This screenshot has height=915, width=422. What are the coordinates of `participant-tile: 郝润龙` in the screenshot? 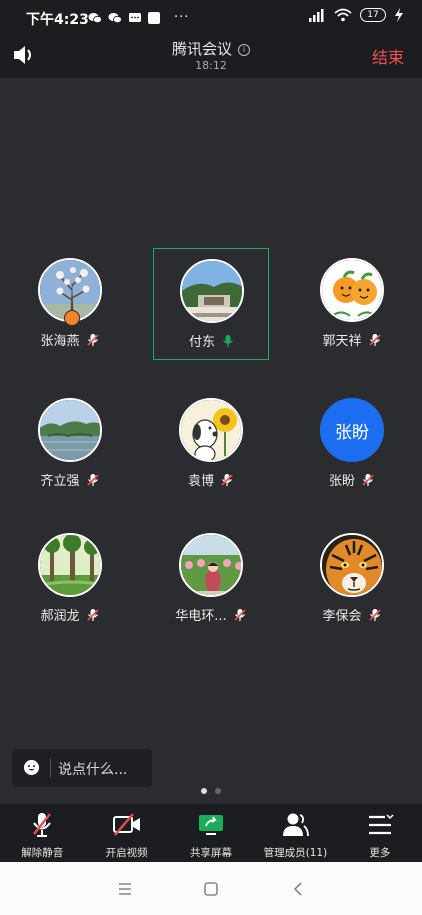 It's located at (70, 579).